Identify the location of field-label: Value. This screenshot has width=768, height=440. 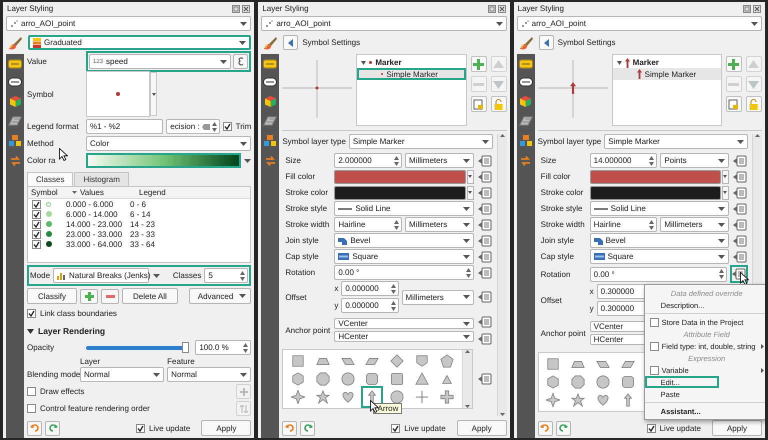
(37, 61).